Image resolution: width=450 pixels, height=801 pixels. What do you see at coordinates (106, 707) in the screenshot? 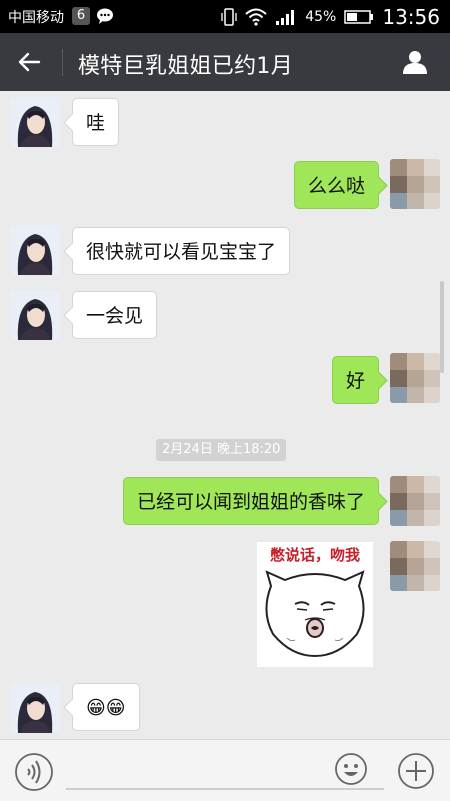
I see `incoming-emoji-message: 😁😁` at bounding box center [106, 707].